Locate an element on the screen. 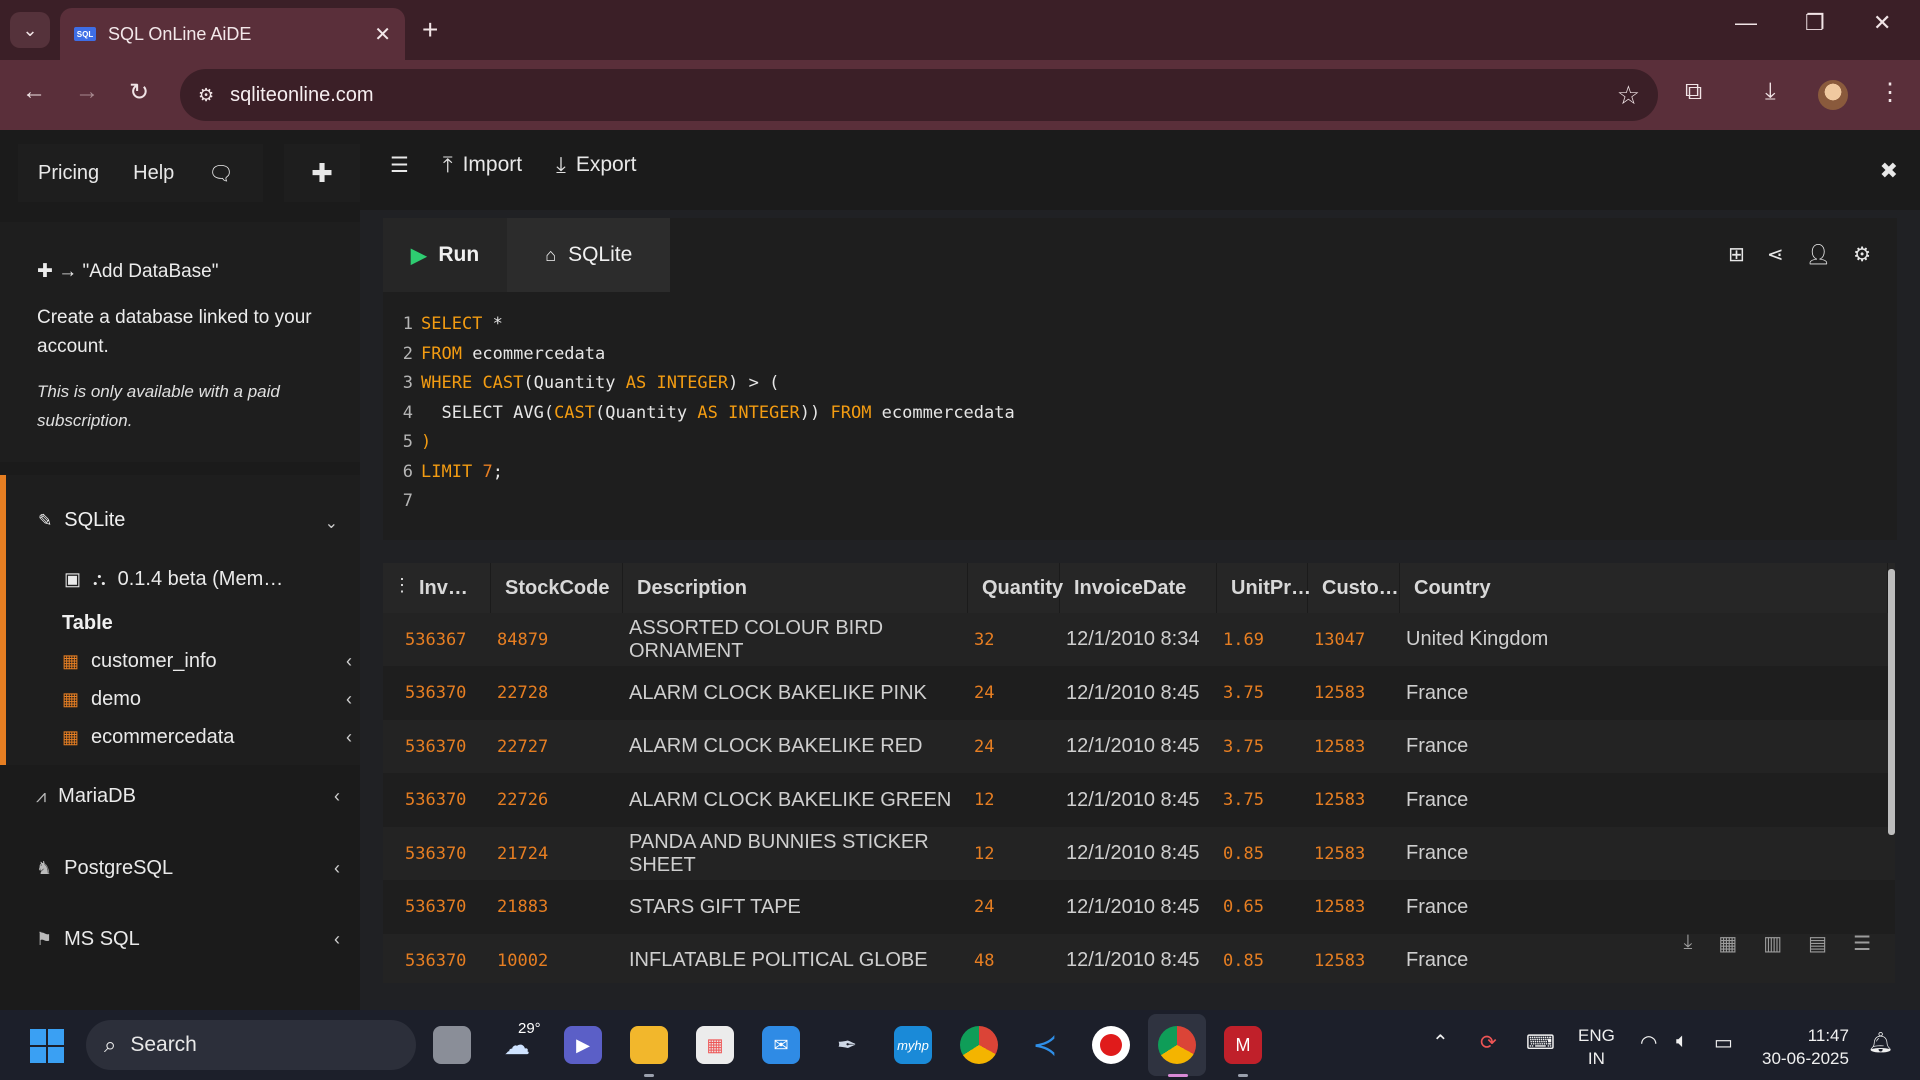  hamburger-menu-icon: ☰ is located at coordinates (399, 165).